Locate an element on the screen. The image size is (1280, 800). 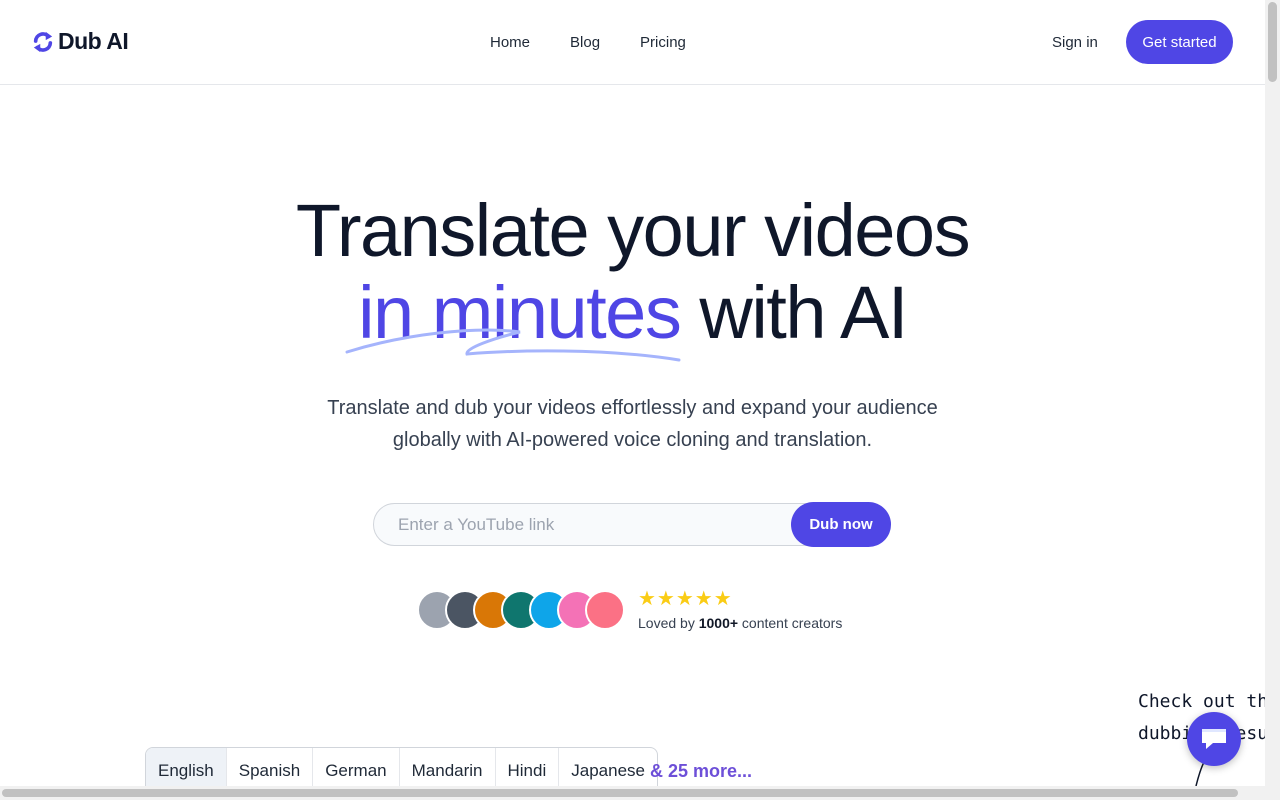
vertical-scrollbar is located at coordinates (1272, 400).